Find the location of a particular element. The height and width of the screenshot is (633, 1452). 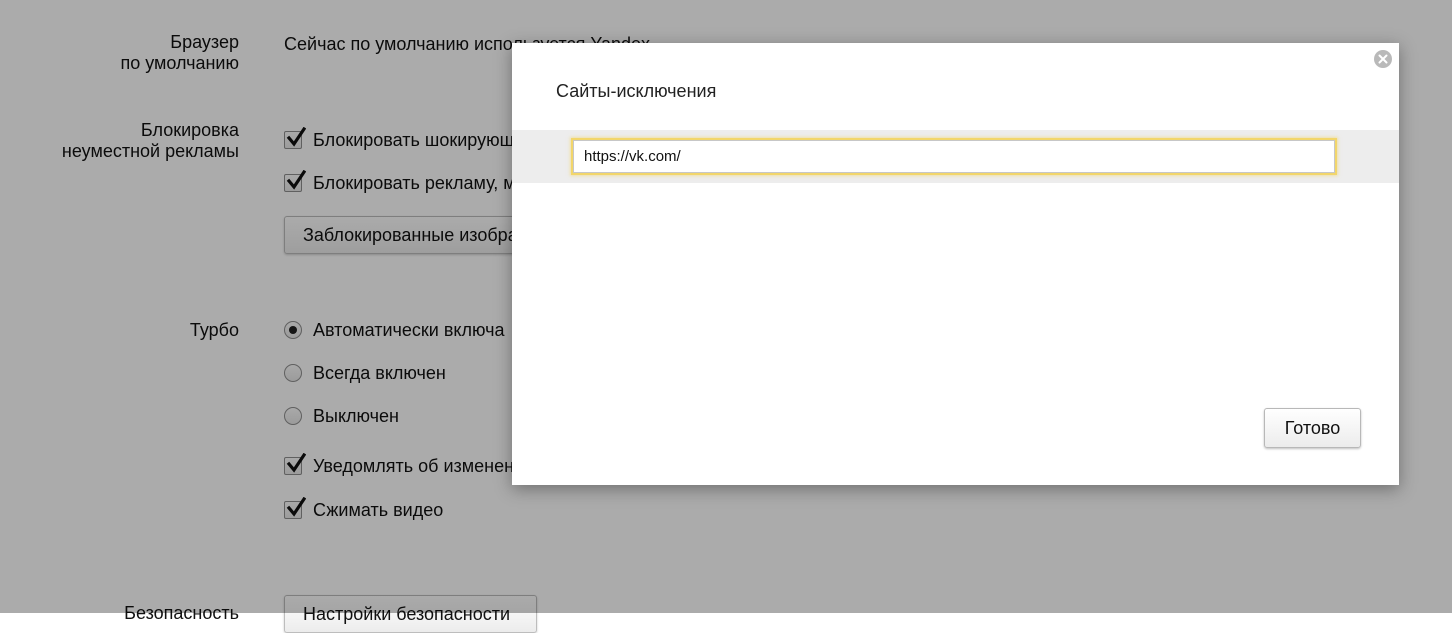

exception-list-row is located at coordinates (955, 156).